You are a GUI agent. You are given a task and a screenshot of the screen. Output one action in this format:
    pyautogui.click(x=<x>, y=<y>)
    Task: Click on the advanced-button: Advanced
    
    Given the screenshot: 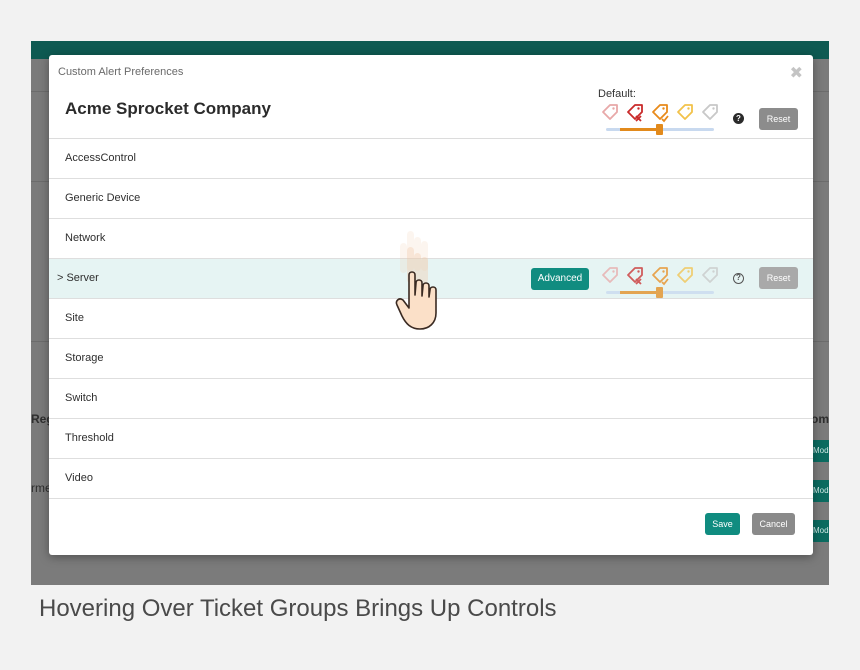 What is the action you would take?
    pyautogui.click(x=560, y=279)
    